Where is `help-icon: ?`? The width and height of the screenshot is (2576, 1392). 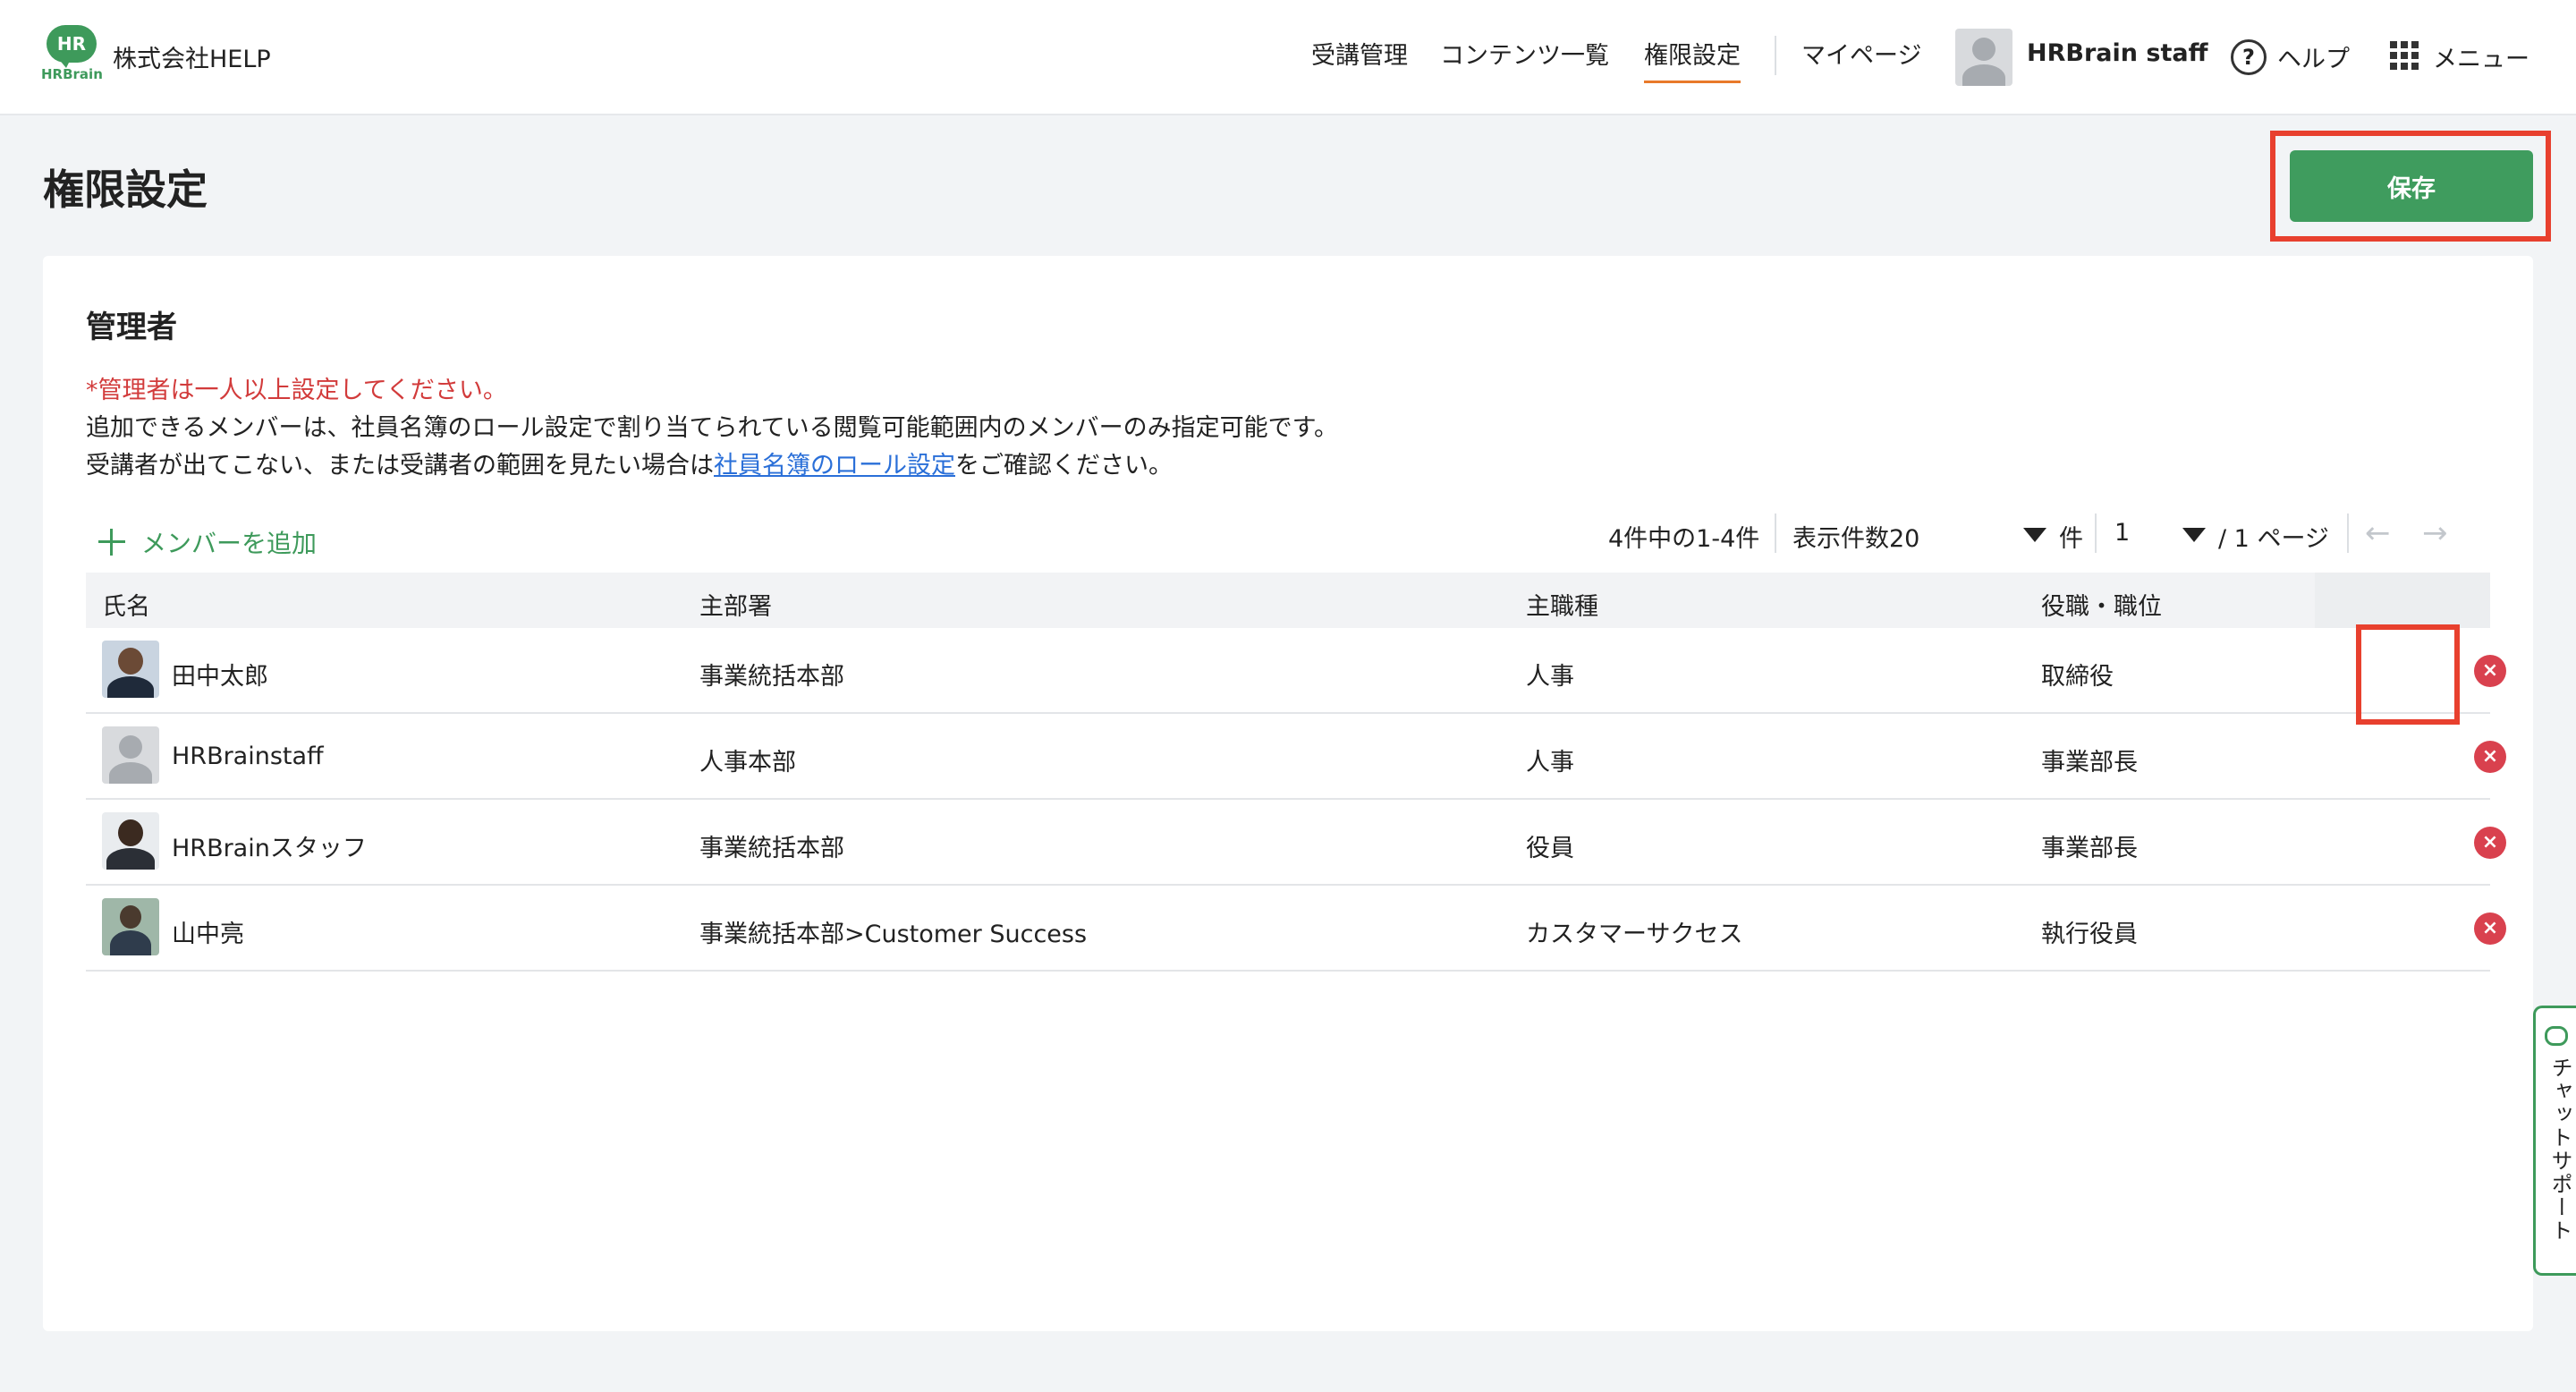 help-icon: ? is located at coordinates (2249, 57).